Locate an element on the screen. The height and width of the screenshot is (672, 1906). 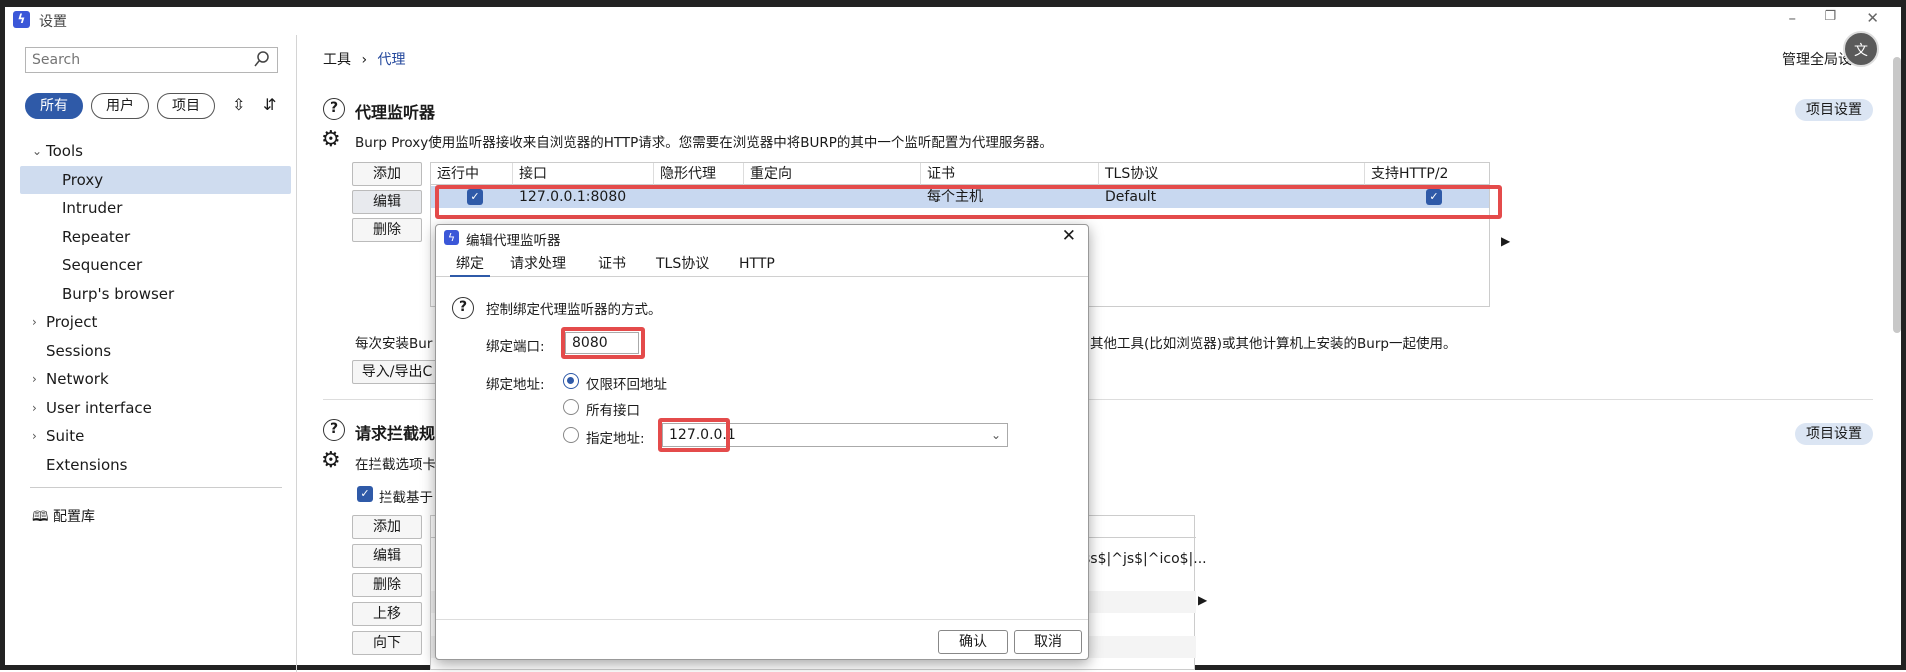
tree-item-user-interface: › User interface is located at coordinates (160, 408).